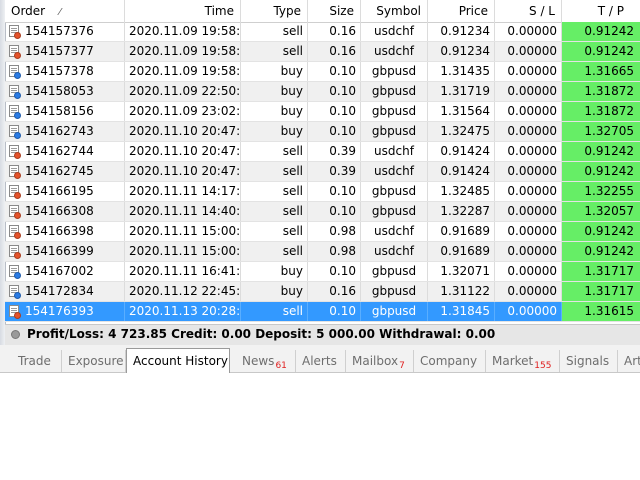 This screenshot has height=480, width=640. Describe the element at coordinates (287, 11) in the screenshot. I see `column-header-type-label: Type` at that location.